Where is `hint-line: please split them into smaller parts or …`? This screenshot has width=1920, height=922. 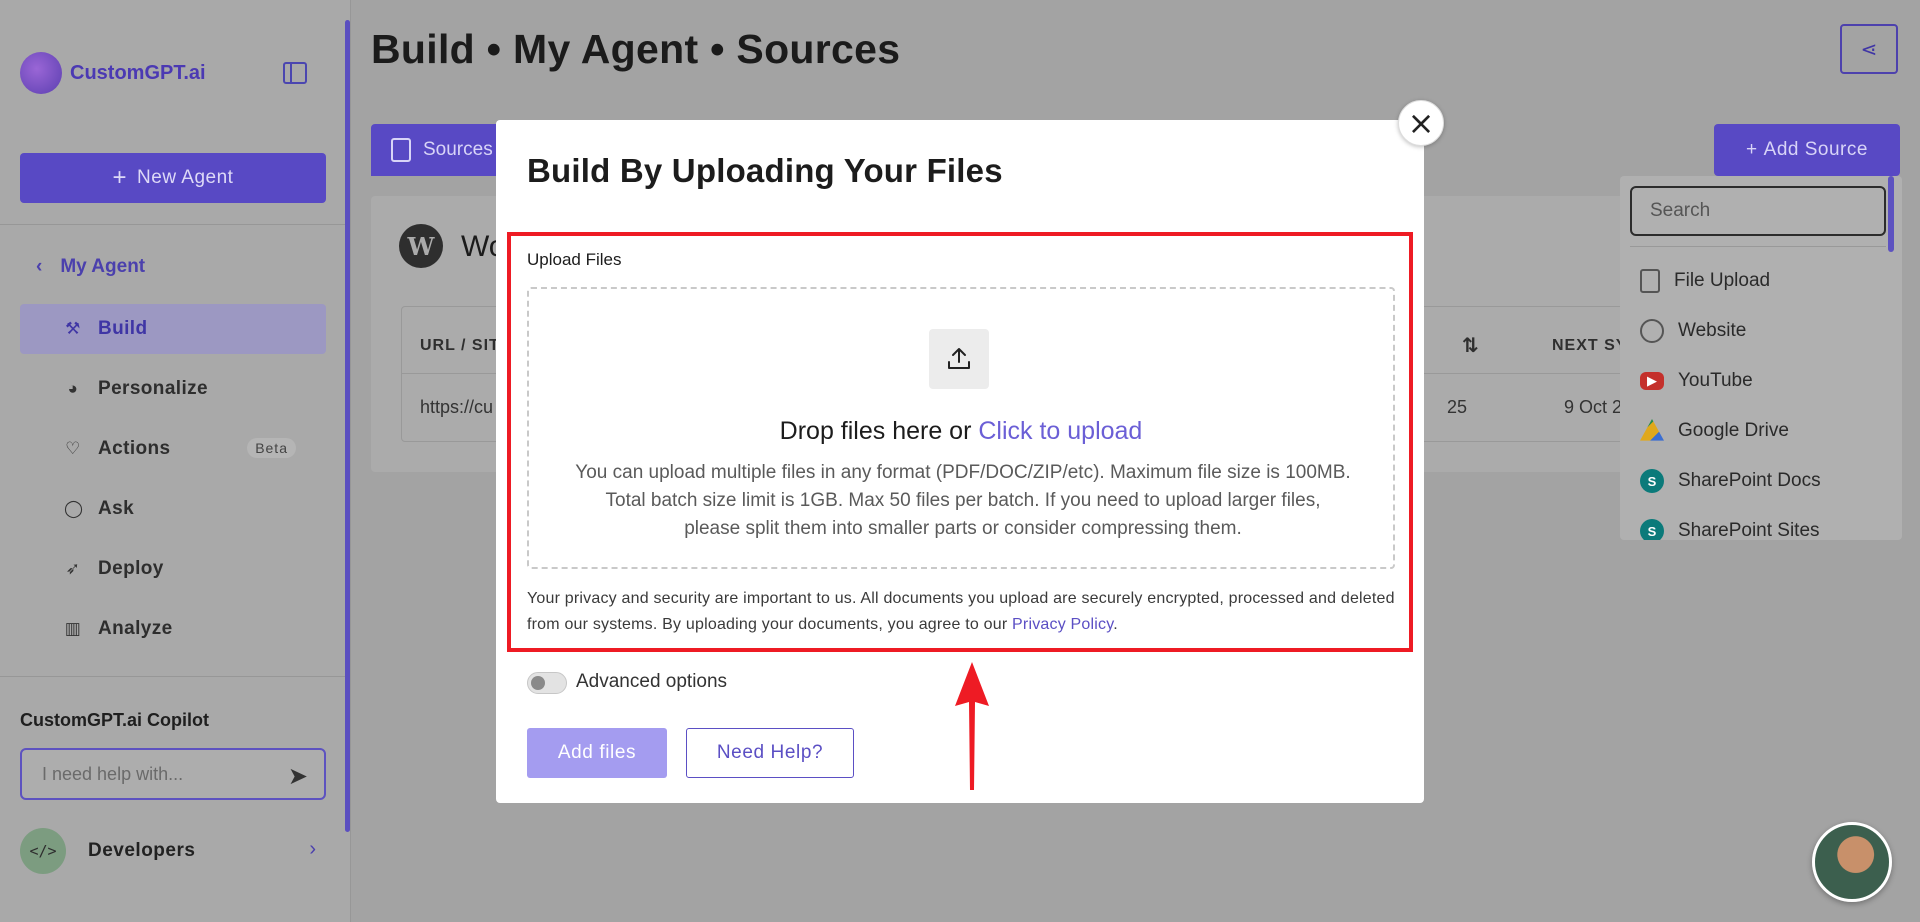
hint-line: please split them into smaller parts or … is located at coordinates (963, 528).